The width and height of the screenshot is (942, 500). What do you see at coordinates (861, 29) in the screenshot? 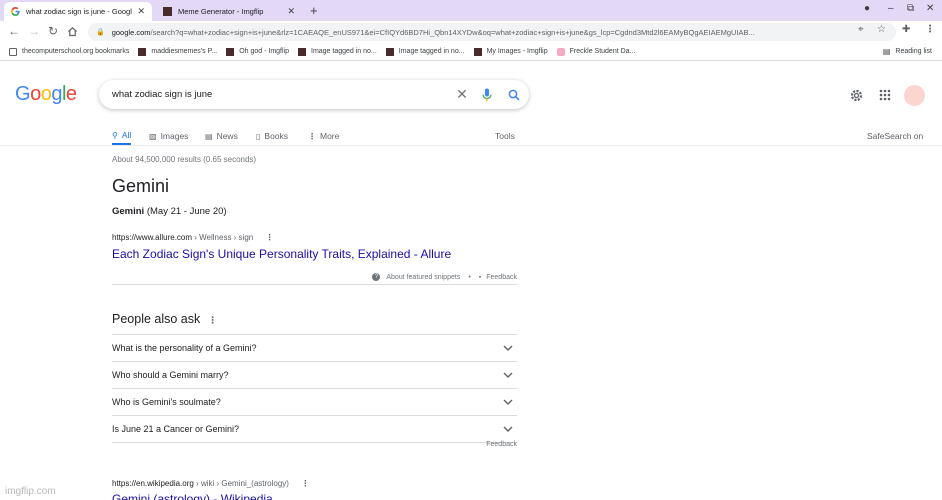
I see `location-icon: ⌖` at bounding box center [861, 29].